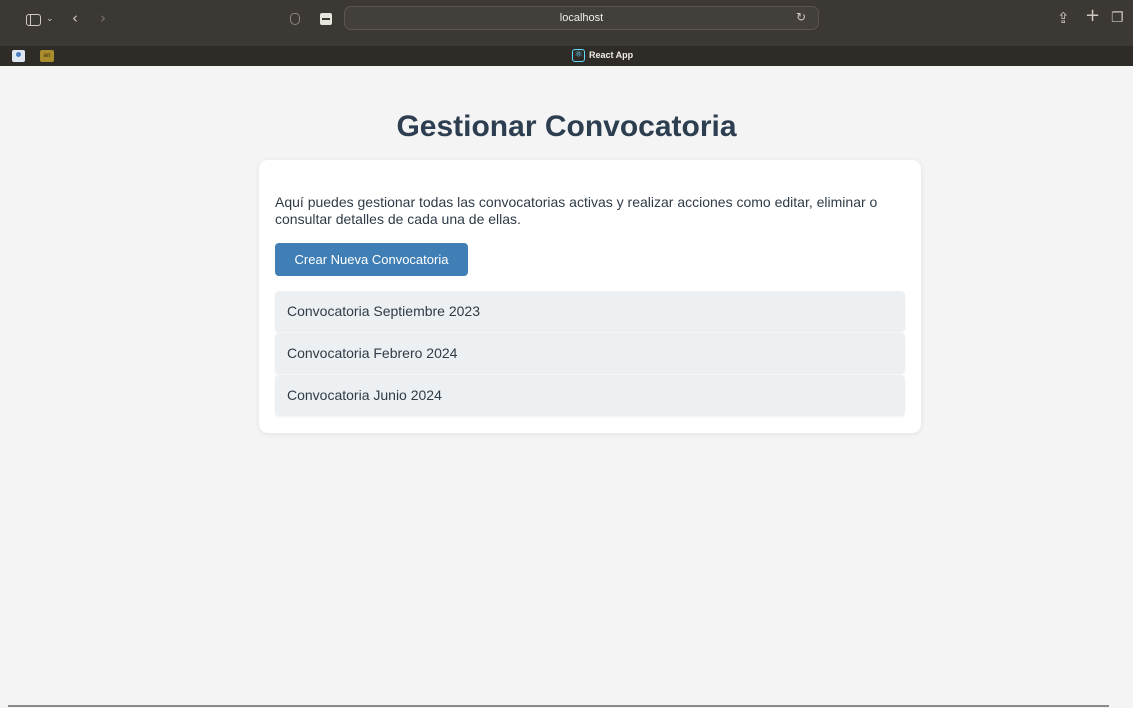 This screenshot has width=1133, height=708. Describe the element at coordinates (801, 17) in the screenshot. I see `reload-icon: ↻` at that location.